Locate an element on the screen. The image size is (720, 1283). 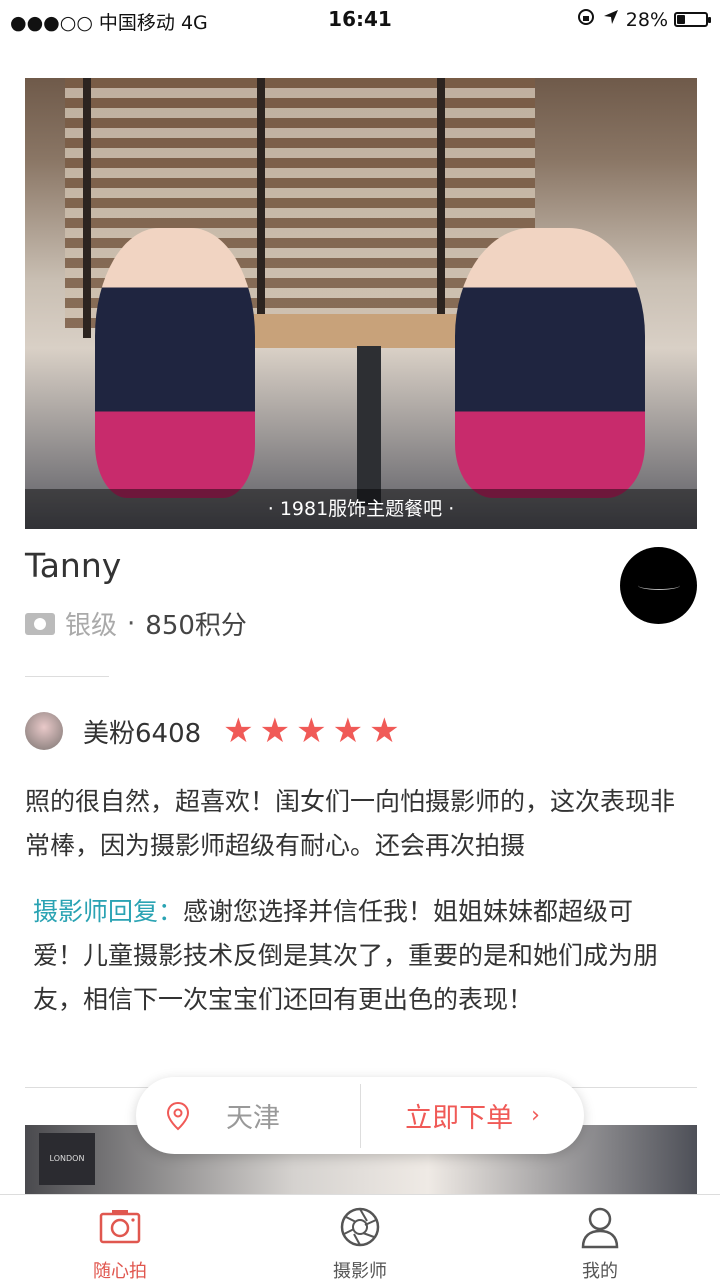
photographer-avatar is located at coordinates (658, 585).